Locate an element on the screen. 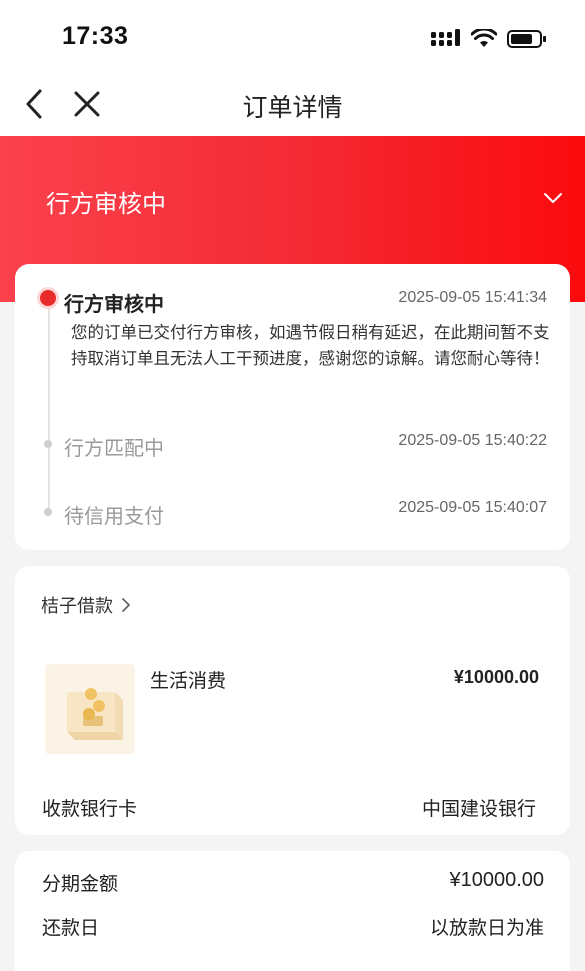 This screenshot has height=971, width=585. chevron-right-icon is located at coordinates (126, 605).